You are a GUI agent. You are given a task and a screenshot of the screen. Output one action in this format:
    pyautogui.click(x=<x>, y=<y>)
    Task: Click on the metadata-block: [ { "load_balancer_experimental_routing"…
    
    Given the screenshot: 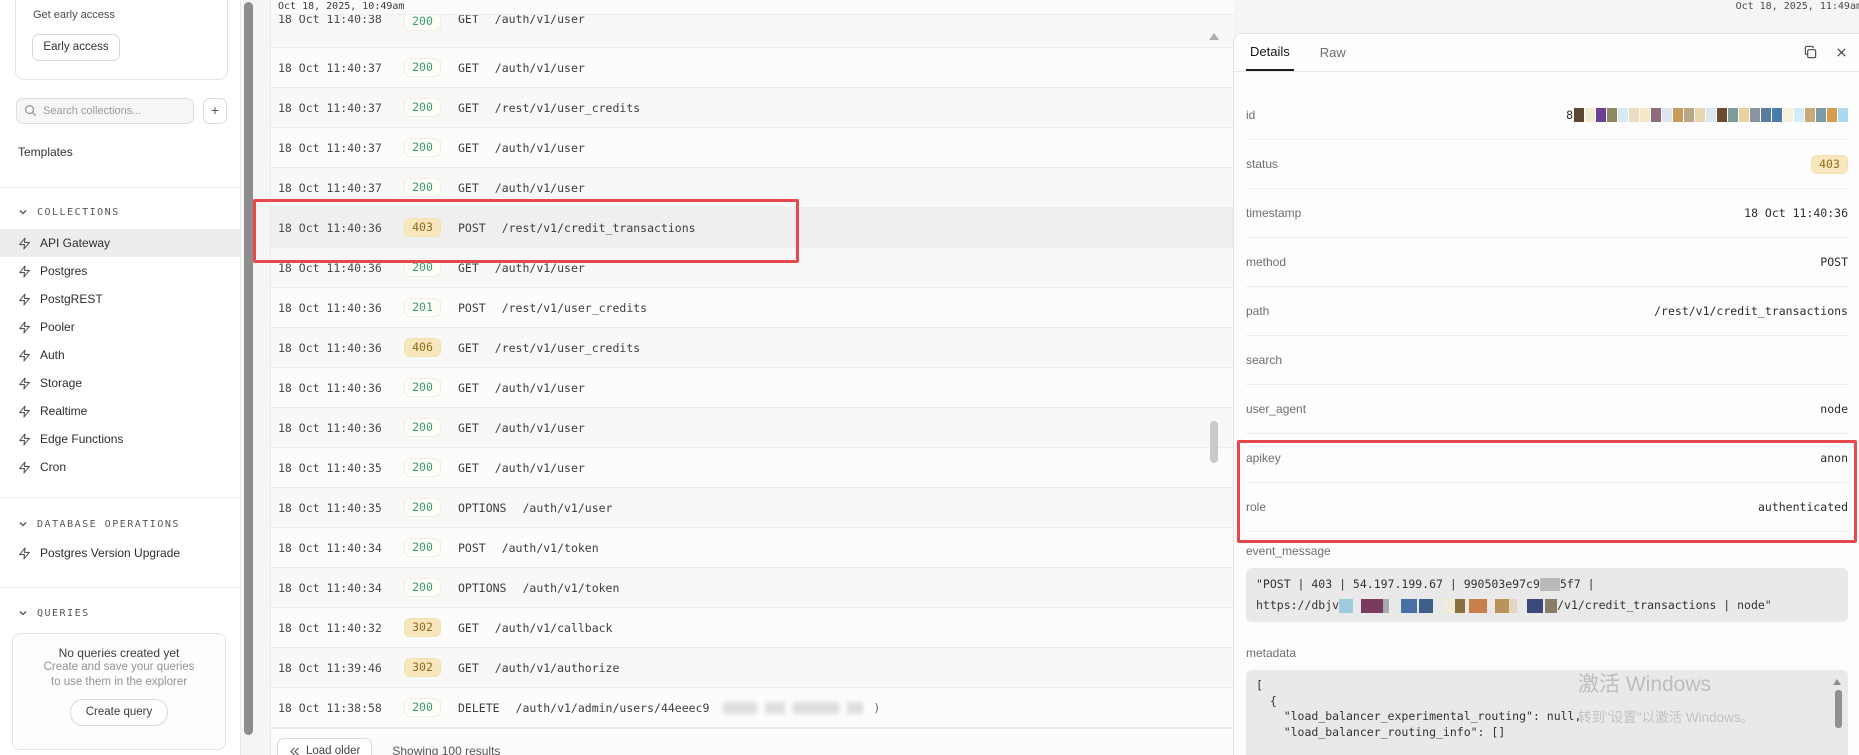 What is the action you would take?
    pyautogui.click(x=1547, y=712)
    